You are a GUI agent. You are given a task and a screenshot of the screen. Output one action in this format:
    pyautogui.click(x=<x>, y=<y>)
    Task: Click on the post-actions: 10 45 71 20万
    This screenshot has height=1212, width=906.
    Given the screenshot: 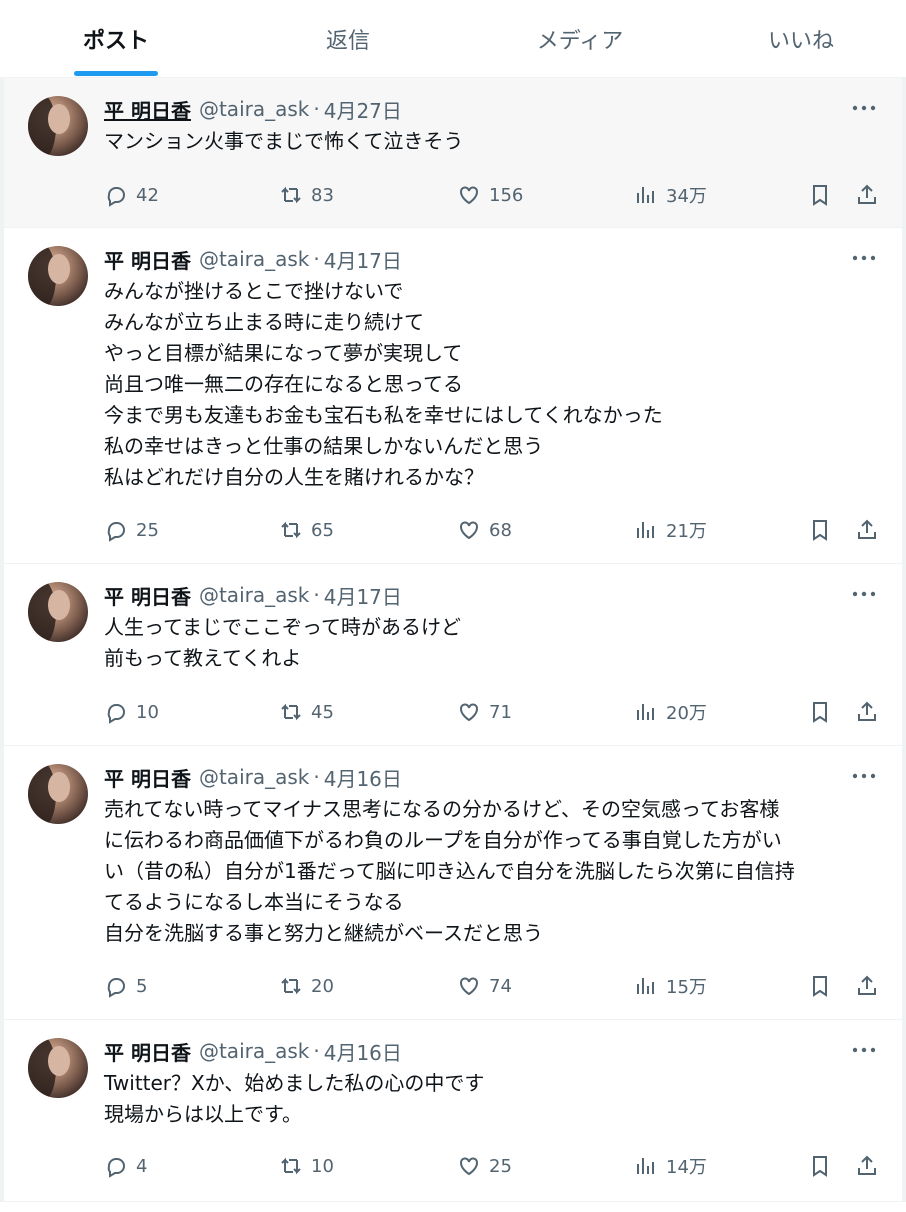 What is the action you would take?
    pyautogui.click(x=491, y=712)
    